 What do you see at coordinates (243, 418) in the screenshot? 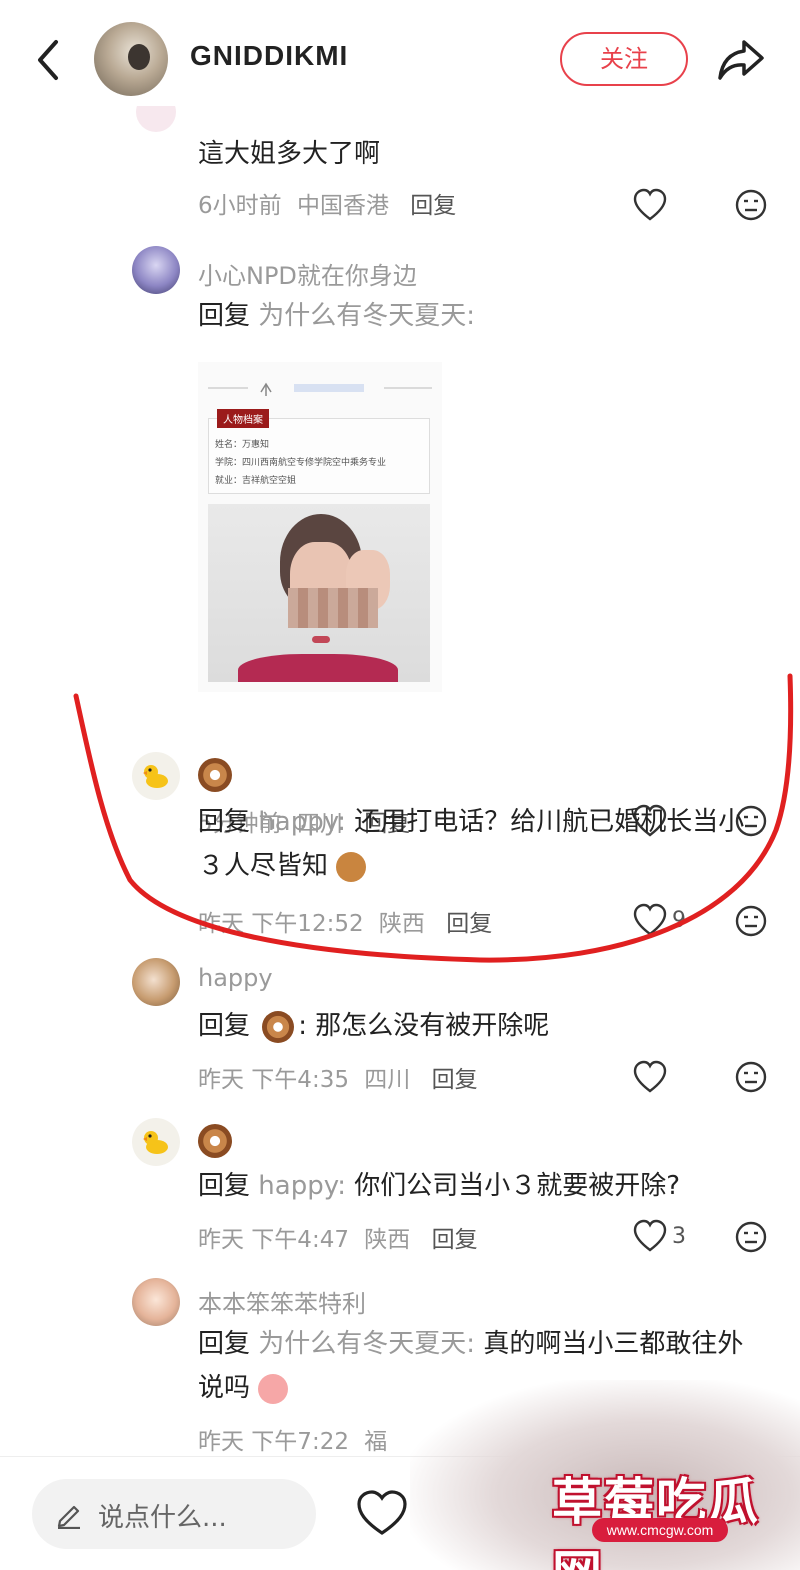
I see `profile-badge: 人物档案` at bounding box center [243, 418].